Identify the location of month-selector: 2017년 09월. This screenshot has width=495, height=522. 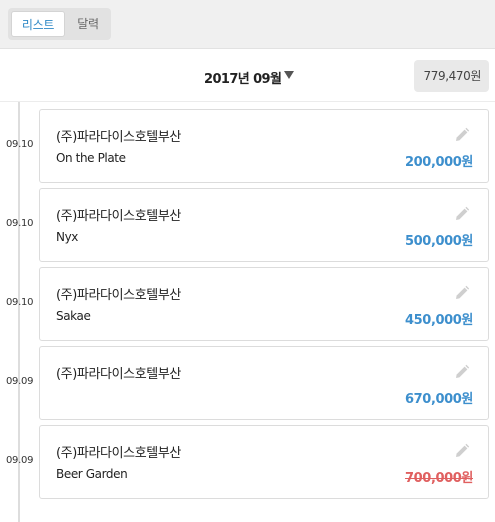
(243, 77).